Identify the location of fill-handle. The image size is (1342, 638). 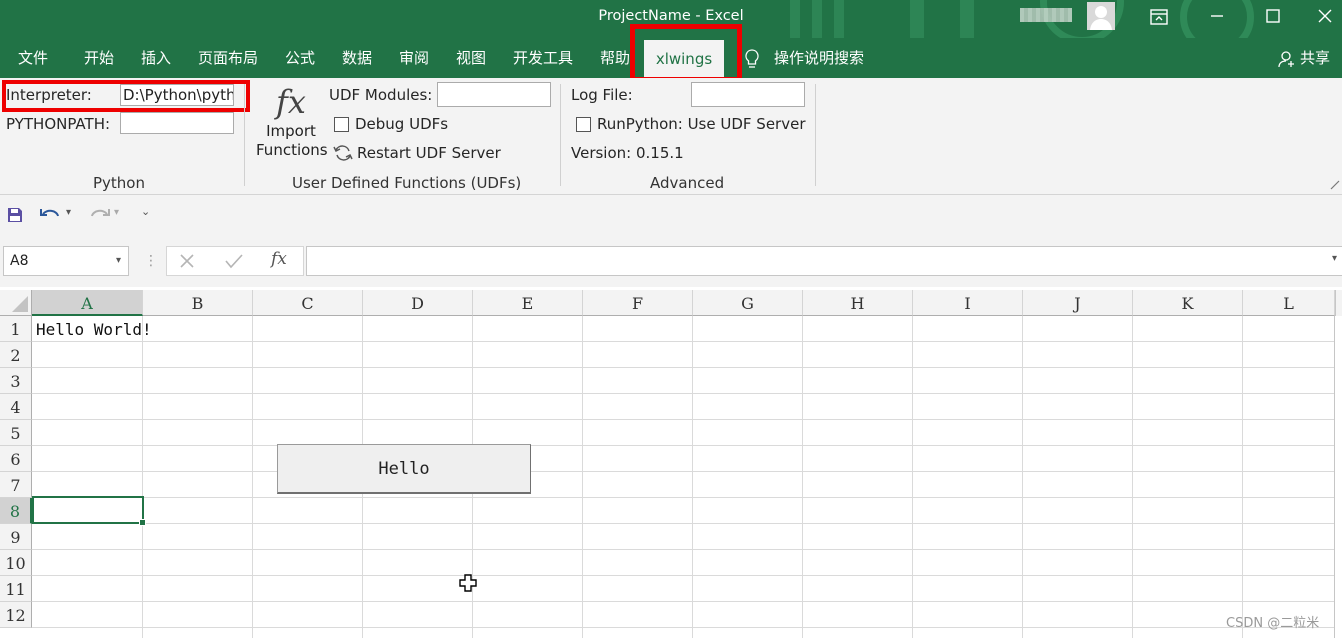
(142, 522).